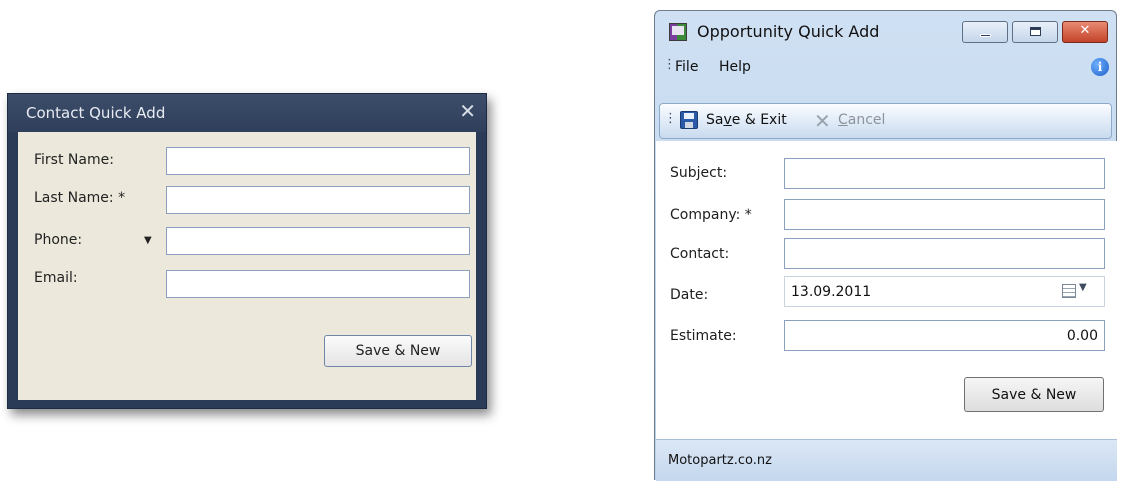  What do you see at coordinates (318, 200) in the screenshot?
I see `last-name-field` at bounding box center [318, 200].